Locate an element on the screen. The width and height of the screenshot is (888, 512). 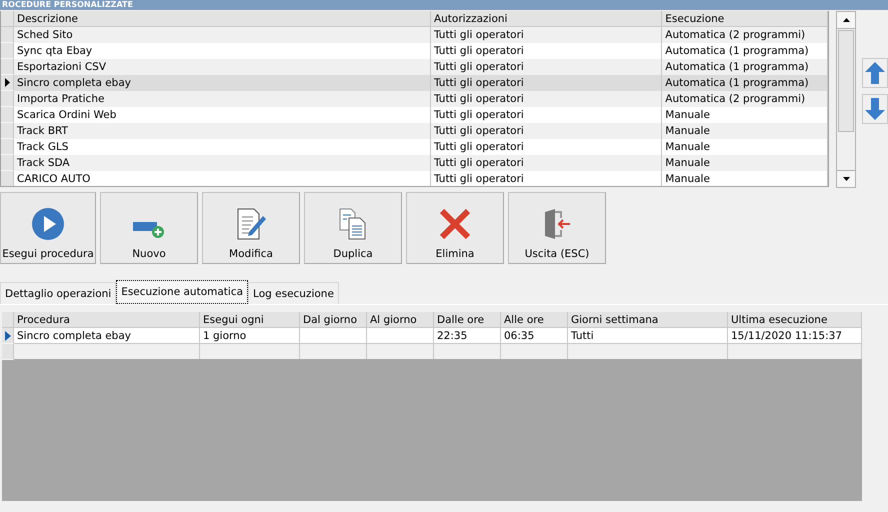
table-cell: 06:35 is located at coordinates (519, 336).